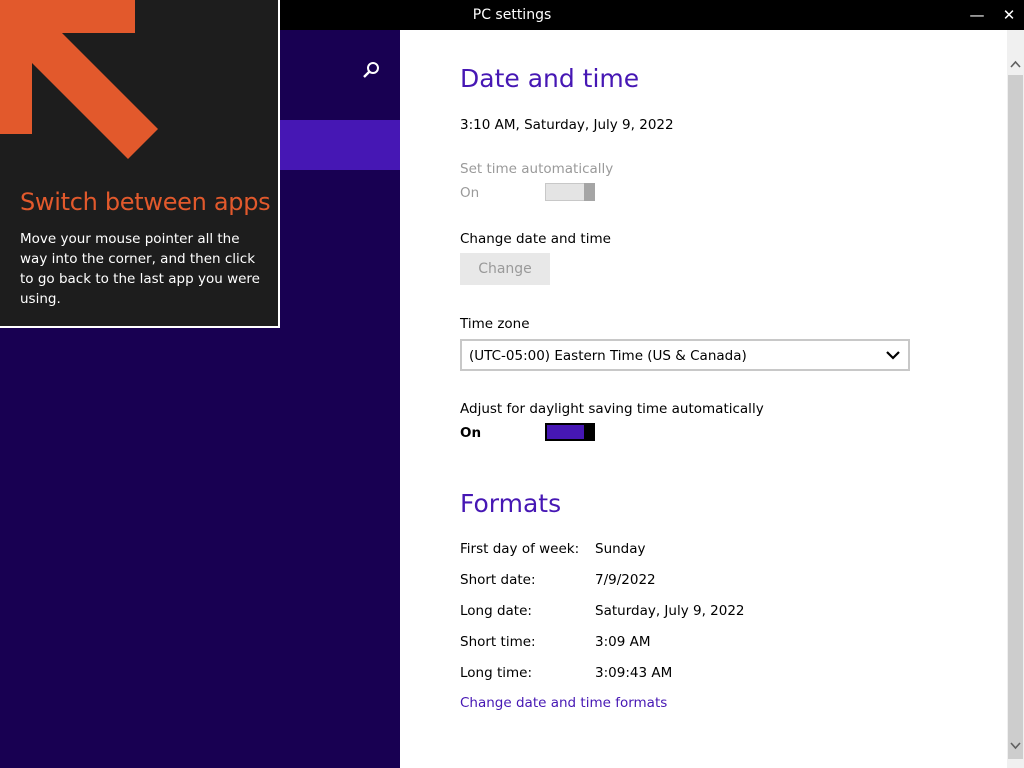  I want to click on time-zone-dropdown: (UTC-05:00) Eastern Time (US & Canada), so click(685, 355).